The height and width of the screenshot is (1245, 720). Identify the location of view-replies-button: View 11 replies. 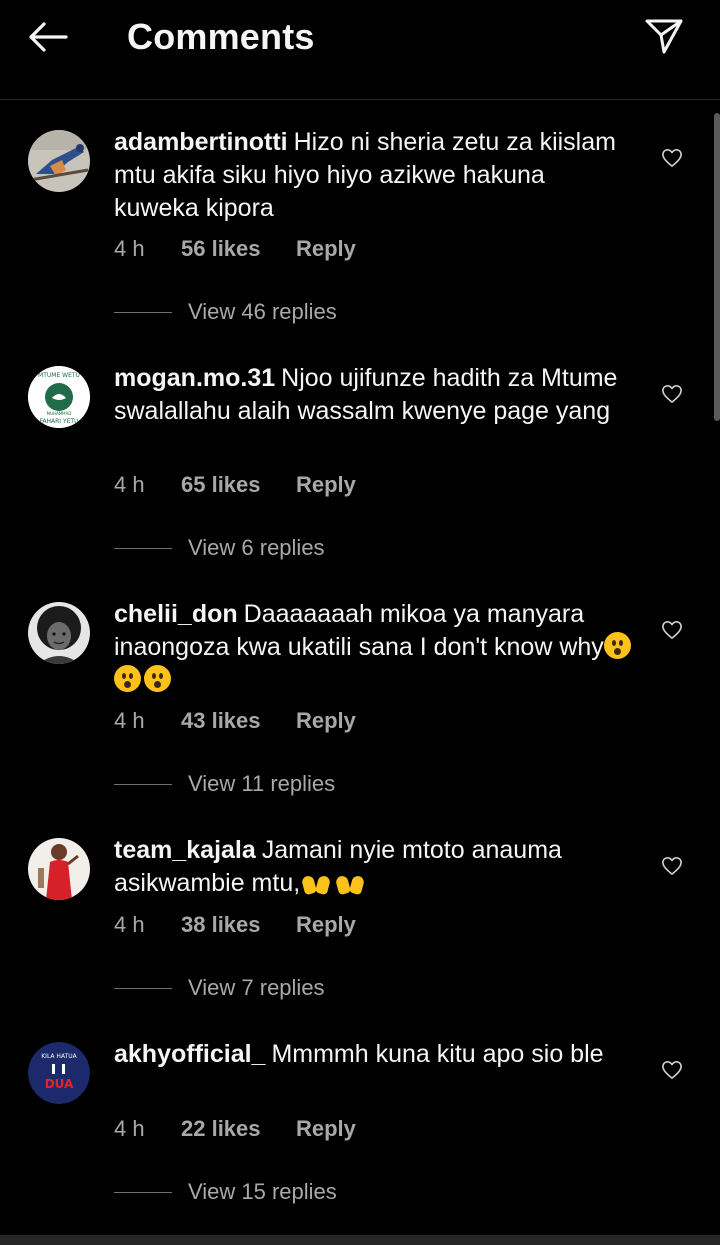
(224, 784).